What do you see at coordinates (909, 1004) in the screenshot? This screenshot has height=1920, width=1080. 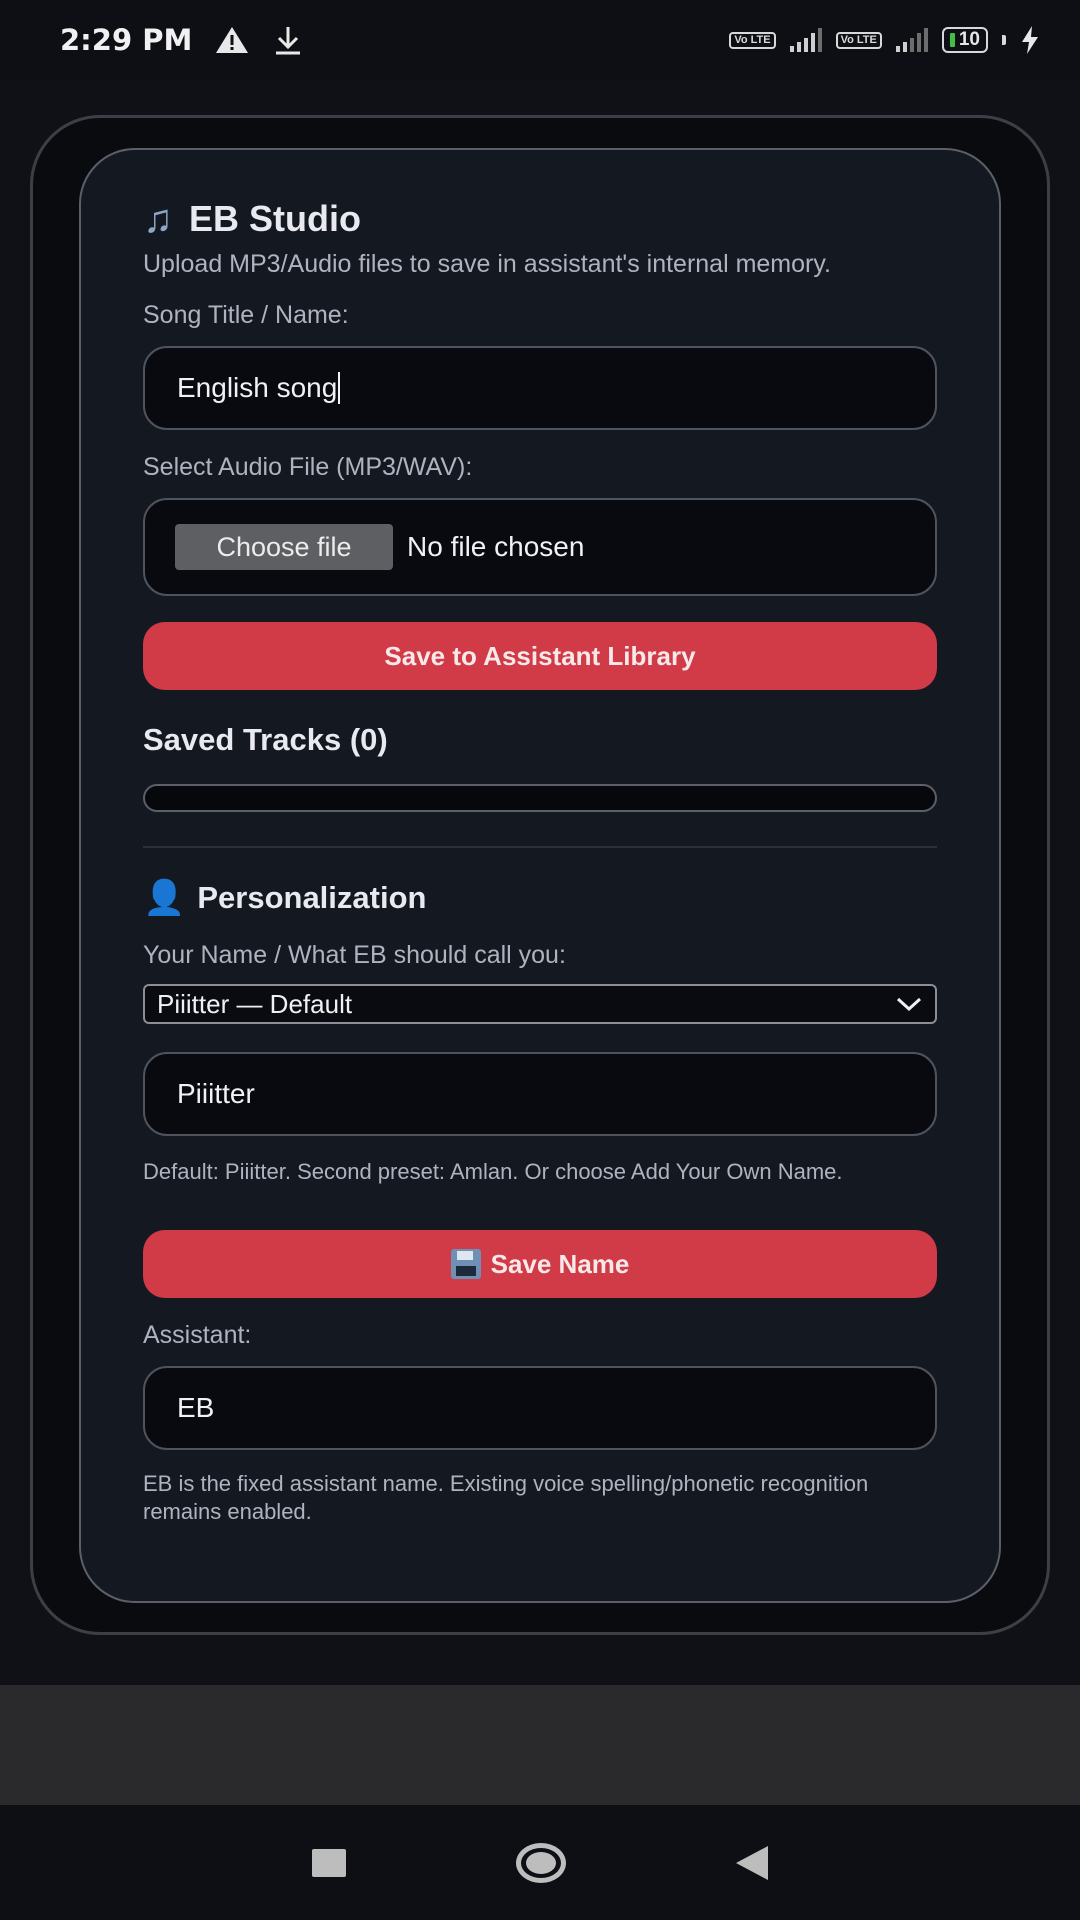 I see `chevron-down-icon` at bounding box center [909, 1004].